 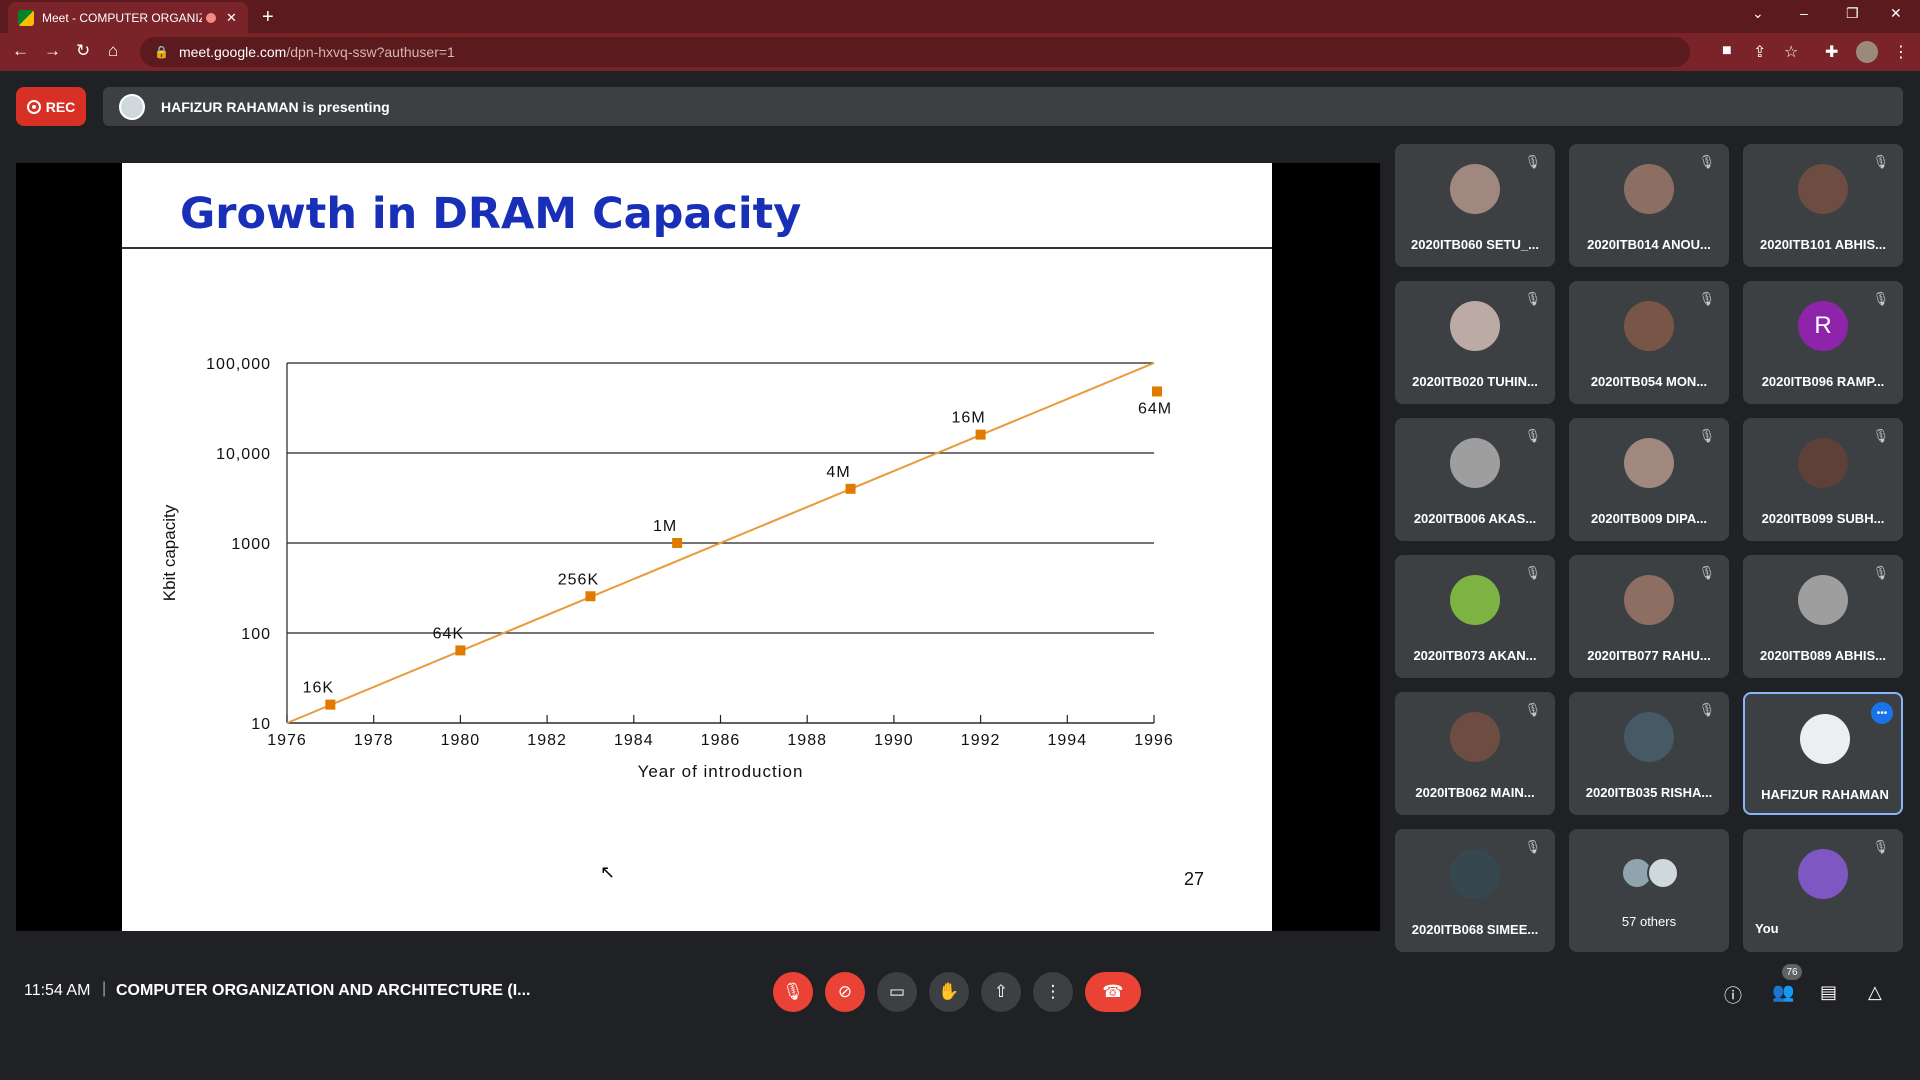 I want to click on url-host: meet.google.com, so click(x=232, y=52).